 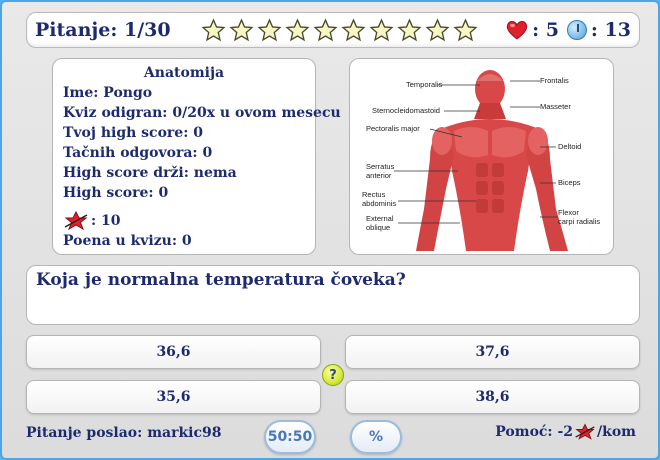 I want to click on badge-row: : 10, so click(x=184, y=221).